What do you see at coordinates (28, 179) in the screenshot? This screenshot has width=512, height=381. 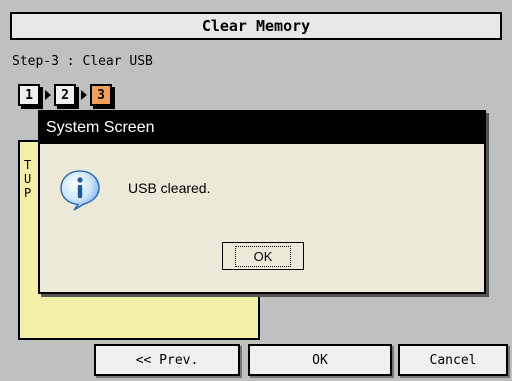 I see `info-panel-text: T U P` at bounding box center [28, 179].